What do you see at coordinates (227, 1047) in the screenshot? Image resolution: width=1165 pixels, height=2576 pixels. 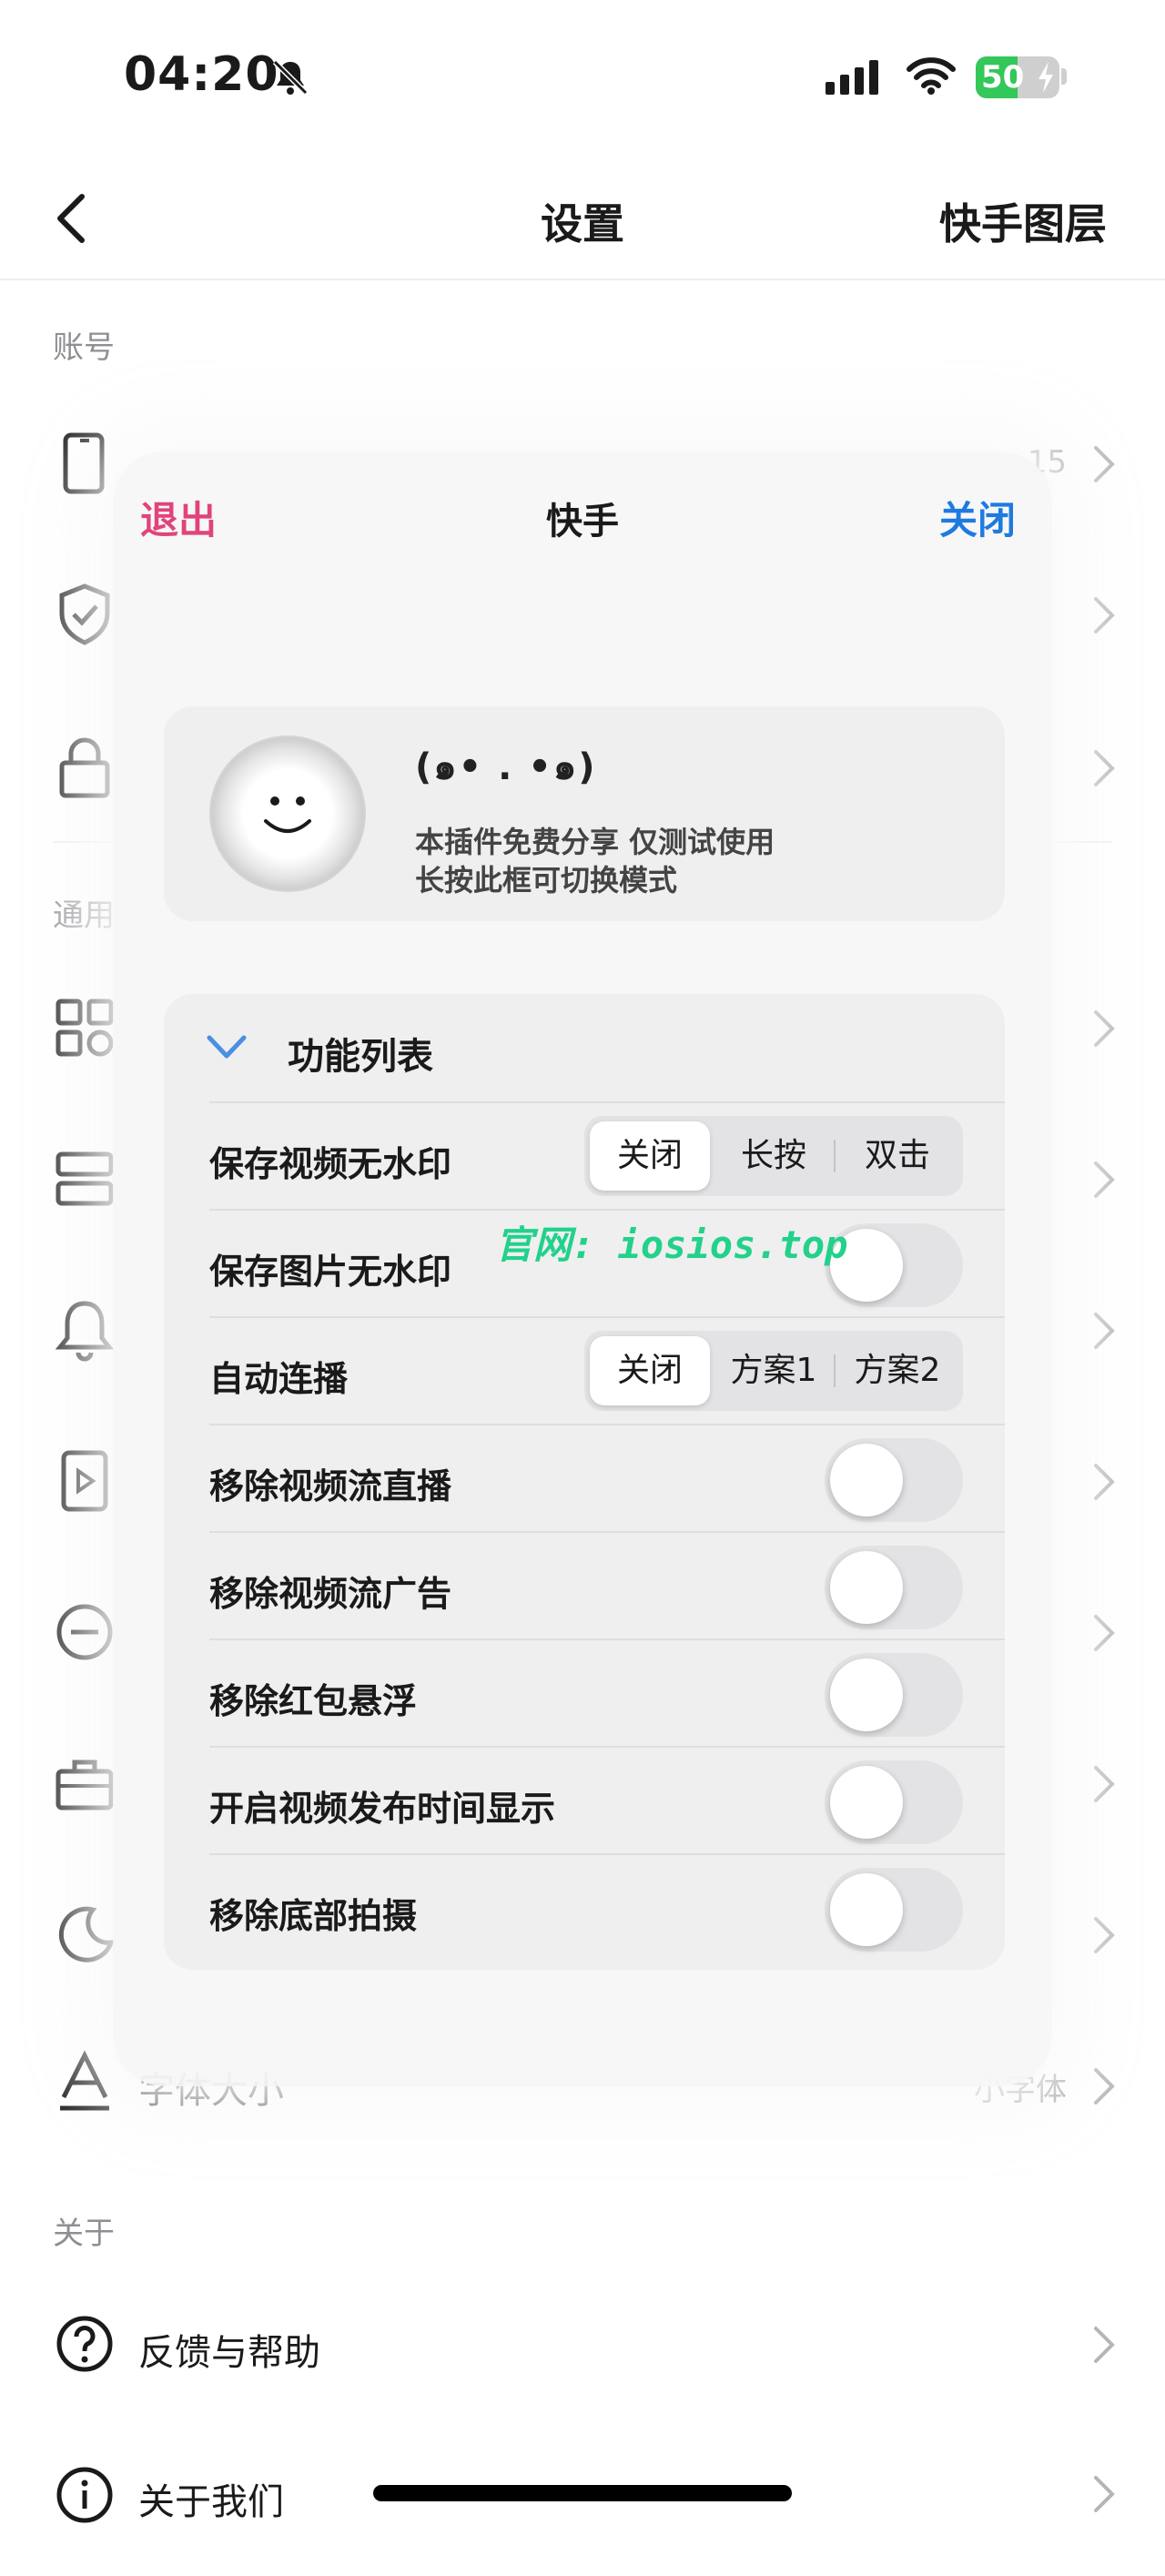 I see `chevron-down-icon` at bounding box center [227, 1047].